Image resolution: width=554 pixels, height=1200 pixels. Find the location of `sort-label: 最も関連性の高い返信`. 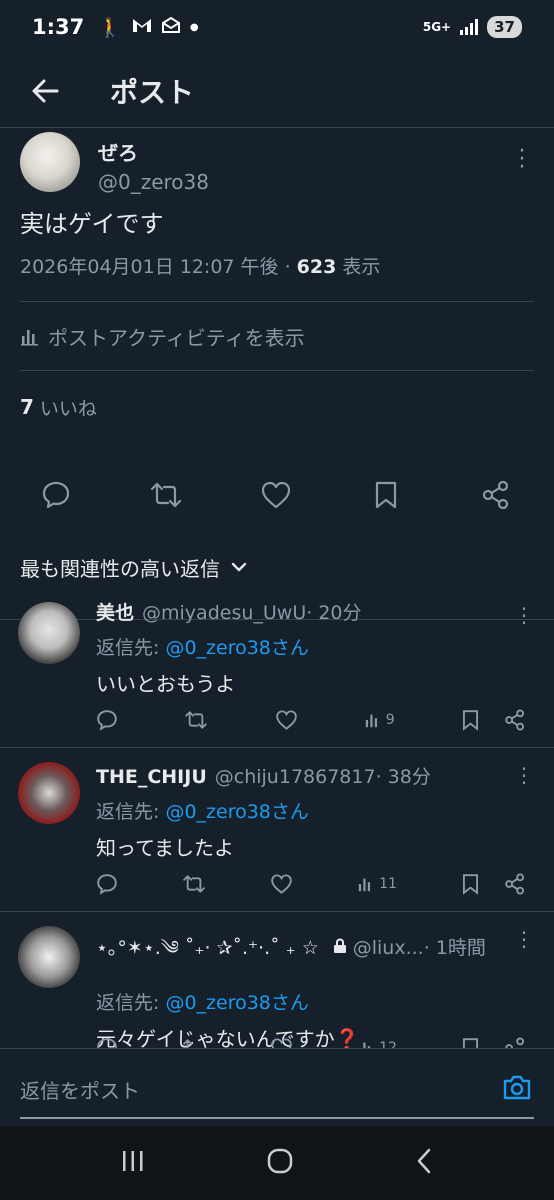

sort-label: 最も関連性の高い返信 is located at coordinates (120, 568).